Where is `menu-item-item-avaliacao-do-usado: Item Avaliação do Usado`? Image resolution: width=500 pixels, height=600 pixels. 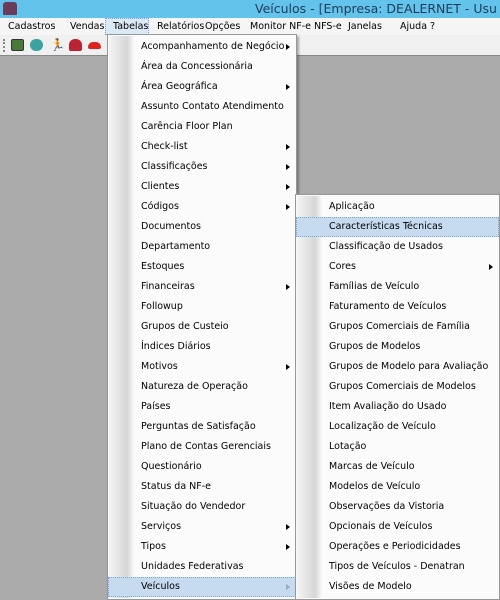
menu-item-item-avaliacao-do-usado: Item Avaliação do Usado is located at coordinates (397, 407).